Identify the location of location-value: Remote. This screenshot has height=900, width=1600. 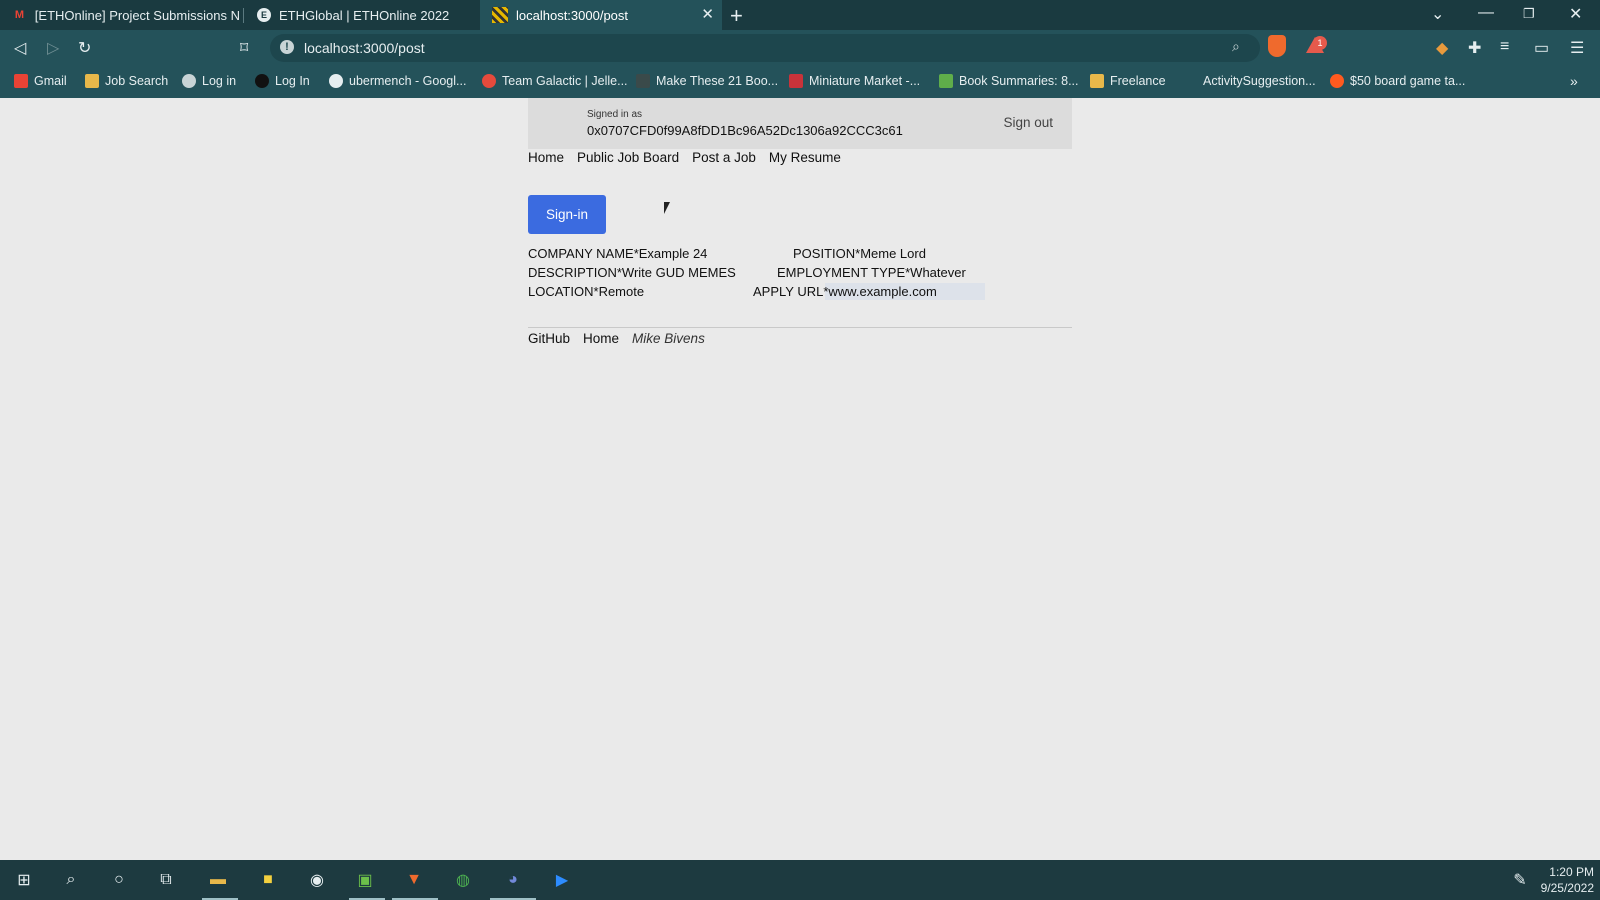
(621, 291).